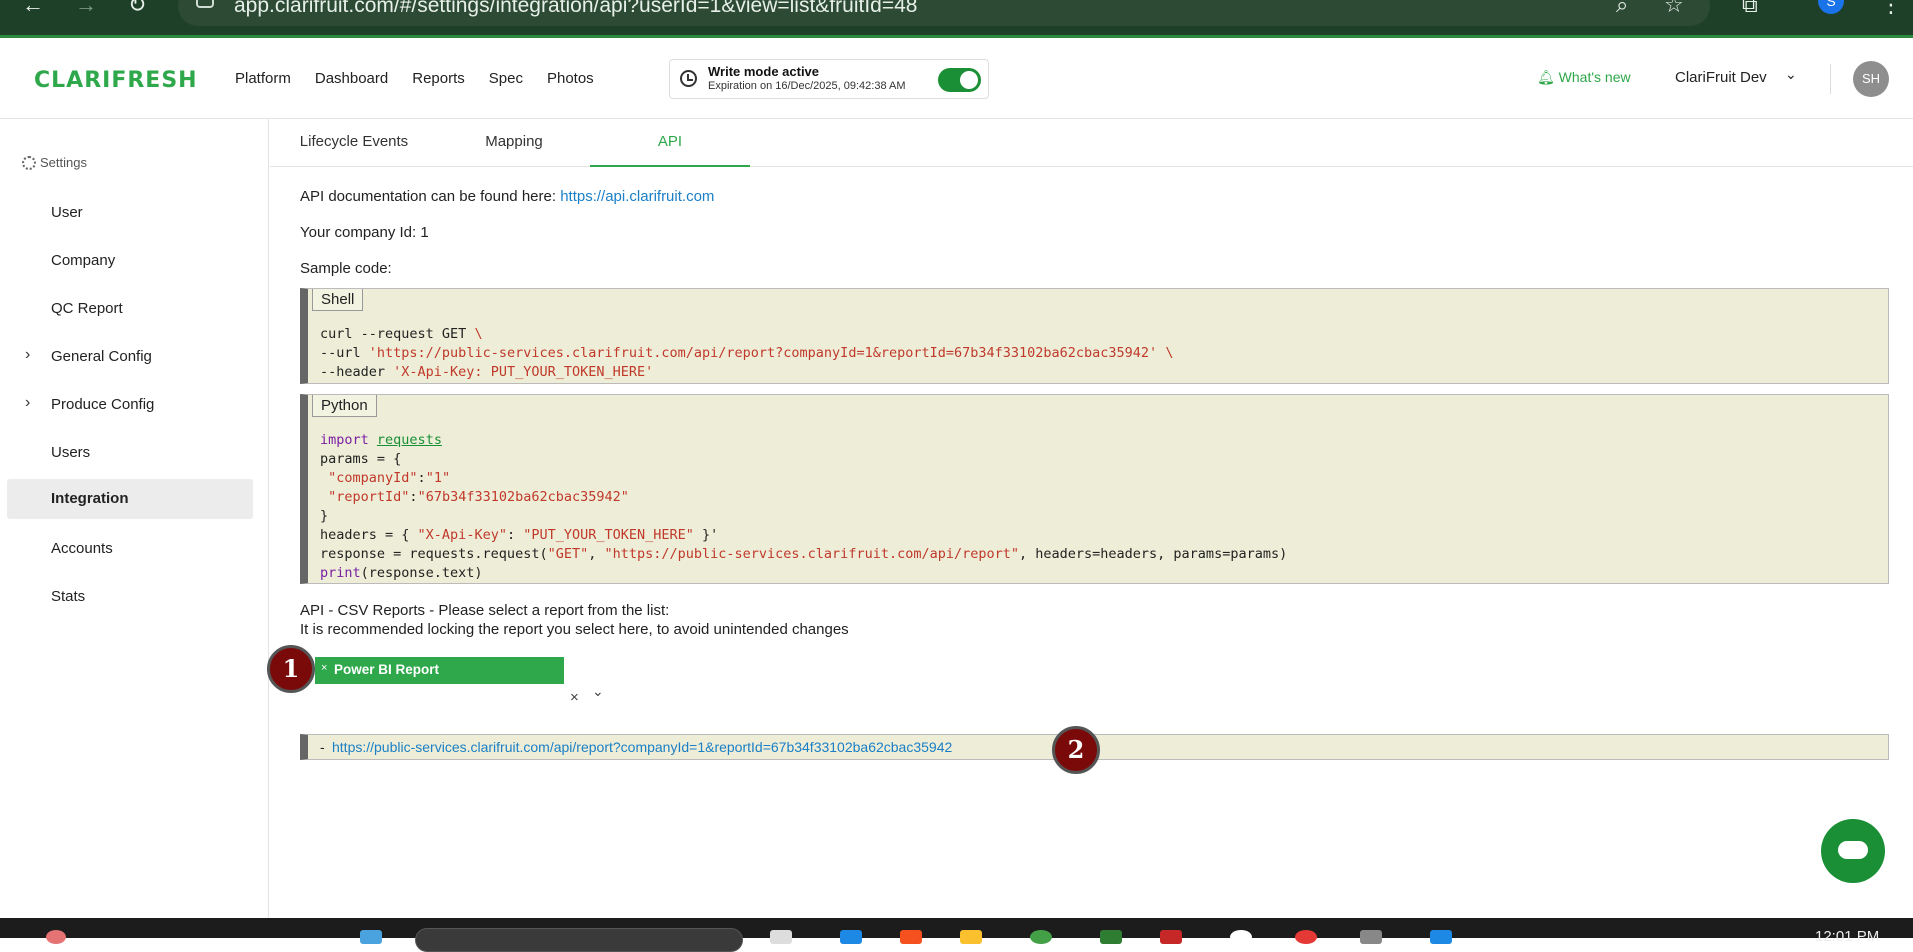  What do you see at coordinates (29, 162) in the screenshot?
I see `gear-icon` at bounding box center [29, 162].